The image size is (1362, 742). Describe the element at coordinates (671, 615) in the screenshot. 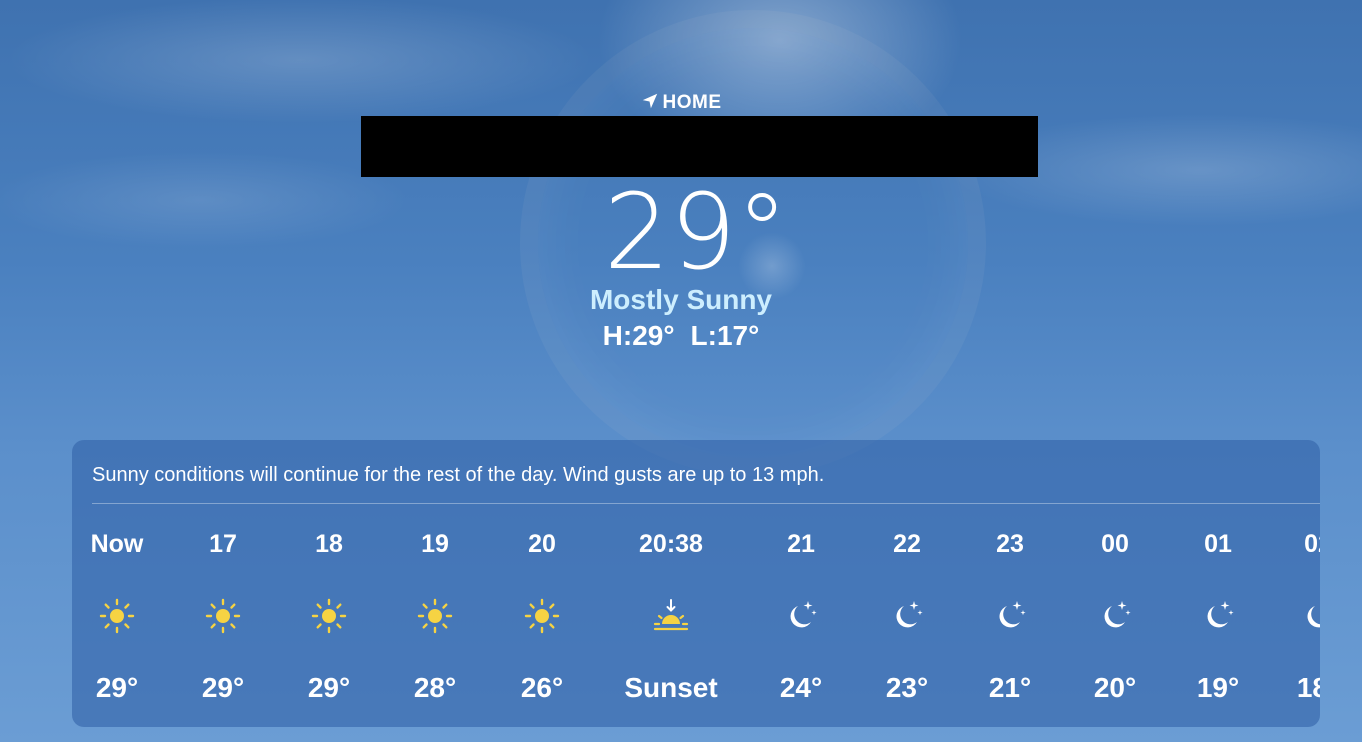

I see `sunset-icon` at that location.